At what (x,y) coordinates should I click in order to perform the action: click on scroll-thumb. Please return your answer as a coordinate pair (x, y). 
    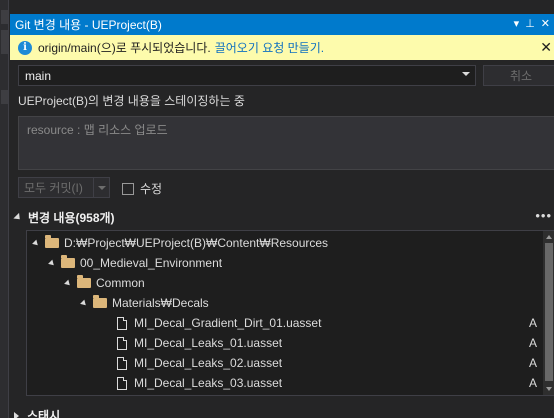
    Looking at the image, I should click on (549, 312).